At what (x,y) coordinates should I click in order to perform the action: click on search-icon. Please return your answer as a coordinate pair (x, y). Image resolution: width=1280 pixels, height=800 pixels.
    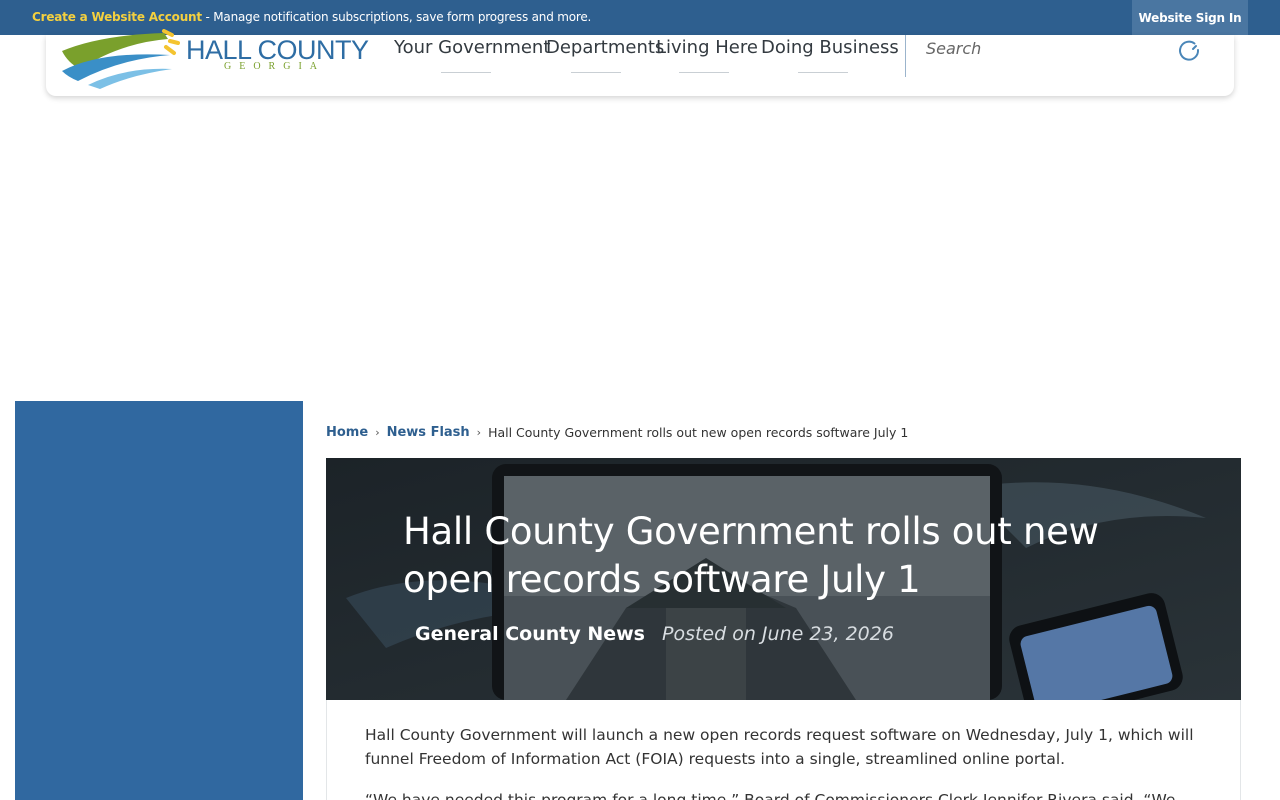
    Looking at the image, I should click on (1189, 50).